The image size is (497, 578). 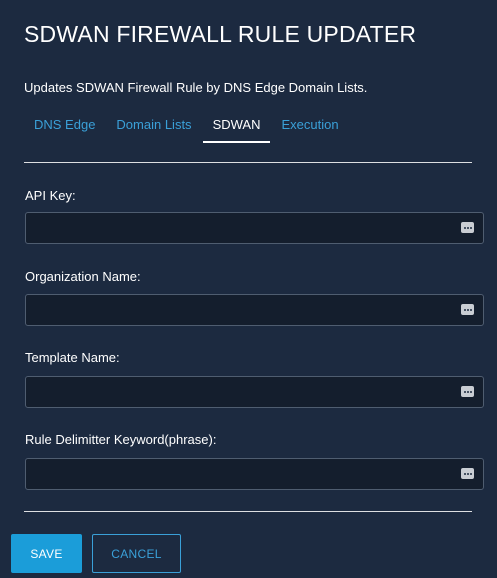 I want to click on rule-delimitter-input, so click(x=236, y=474).